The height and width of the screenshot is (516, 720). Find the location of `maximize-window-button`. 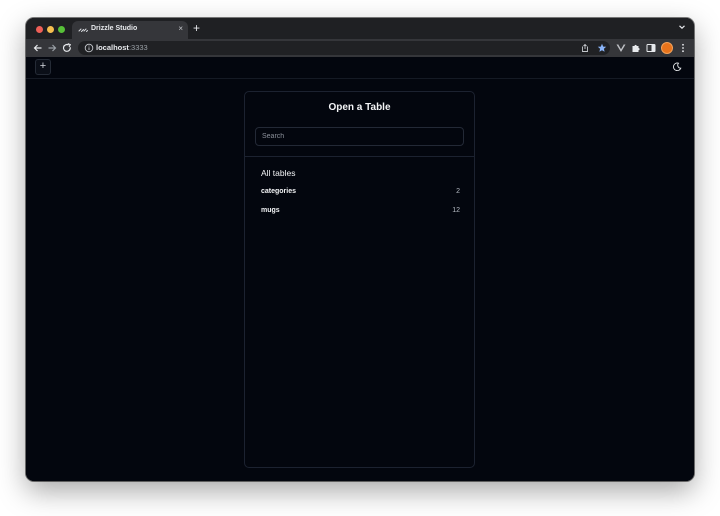

maximize-window-button is located at coordinates (61, 29).